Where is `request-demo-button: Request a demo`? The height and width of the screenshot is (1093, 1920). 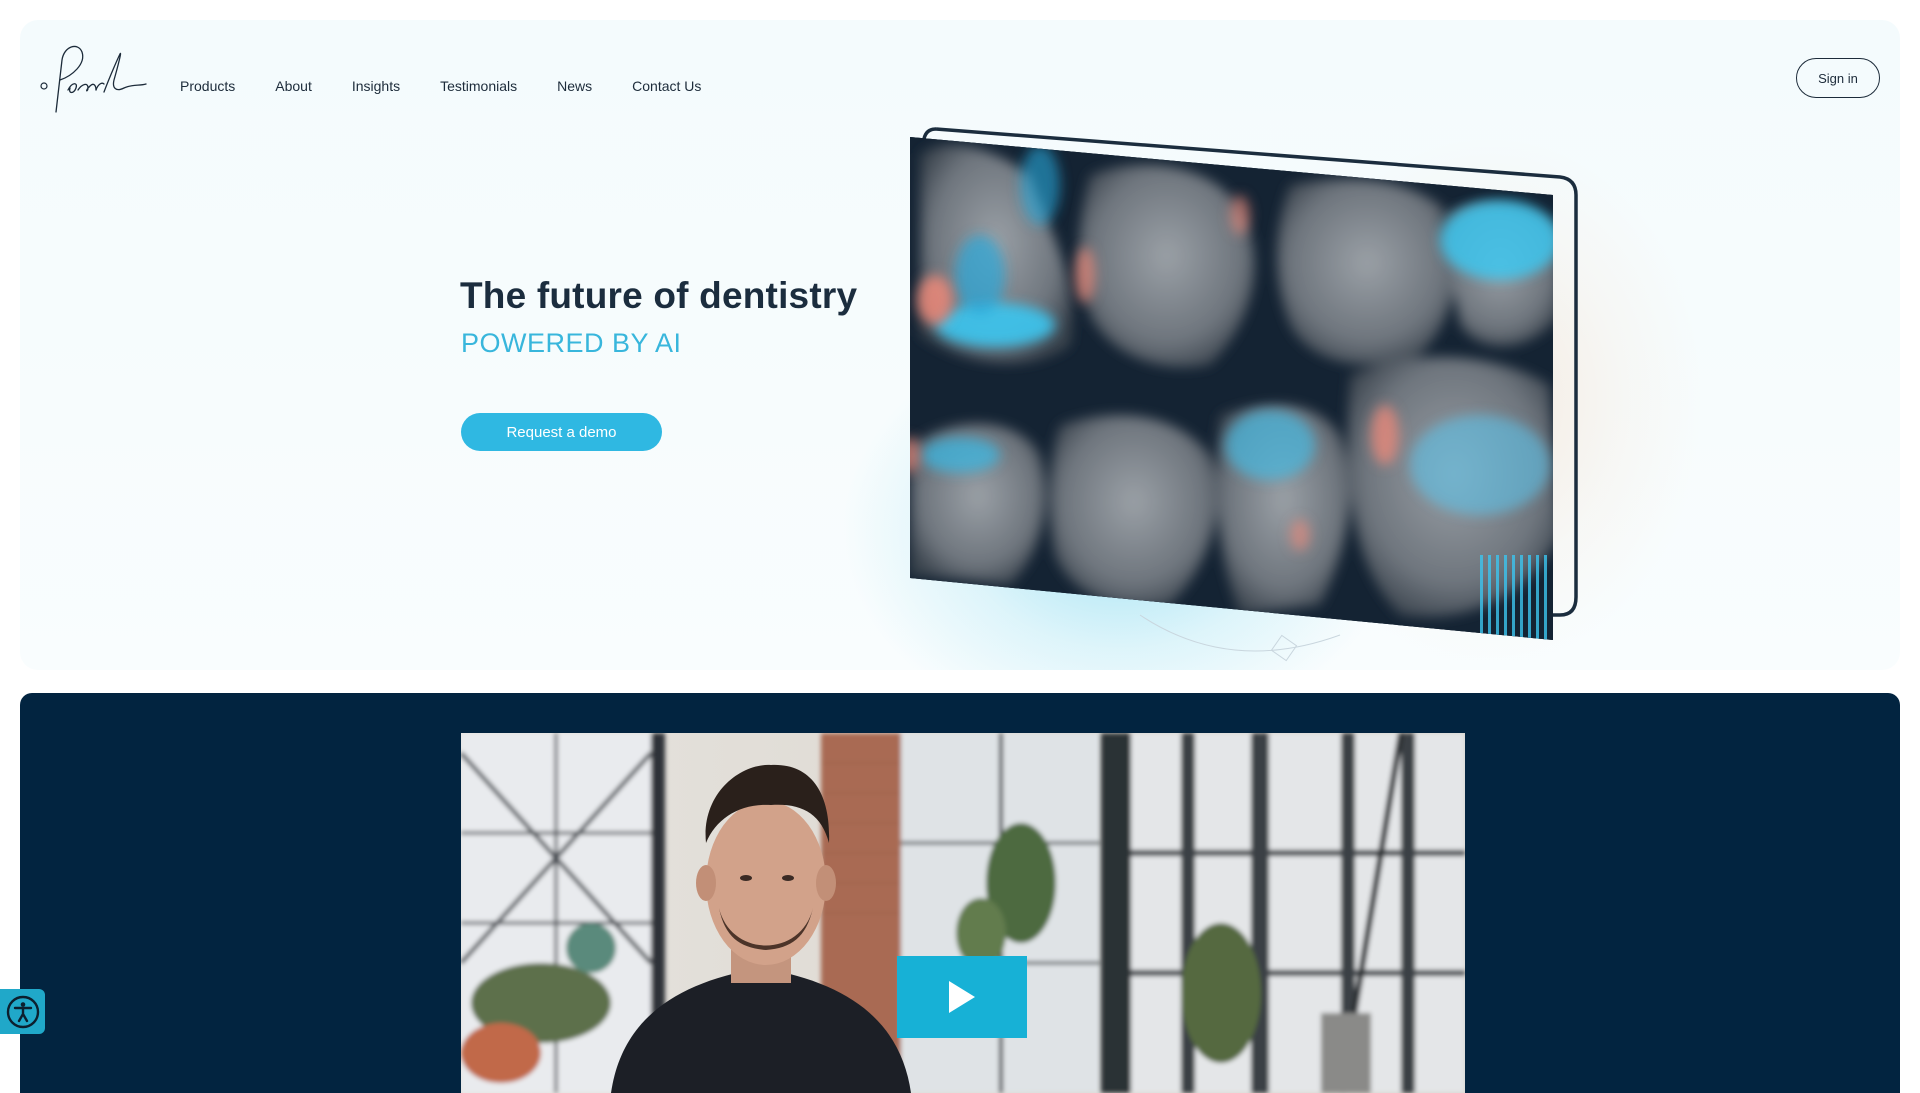 request-demo-button: Request a demo is located at coordinates (561, 432).